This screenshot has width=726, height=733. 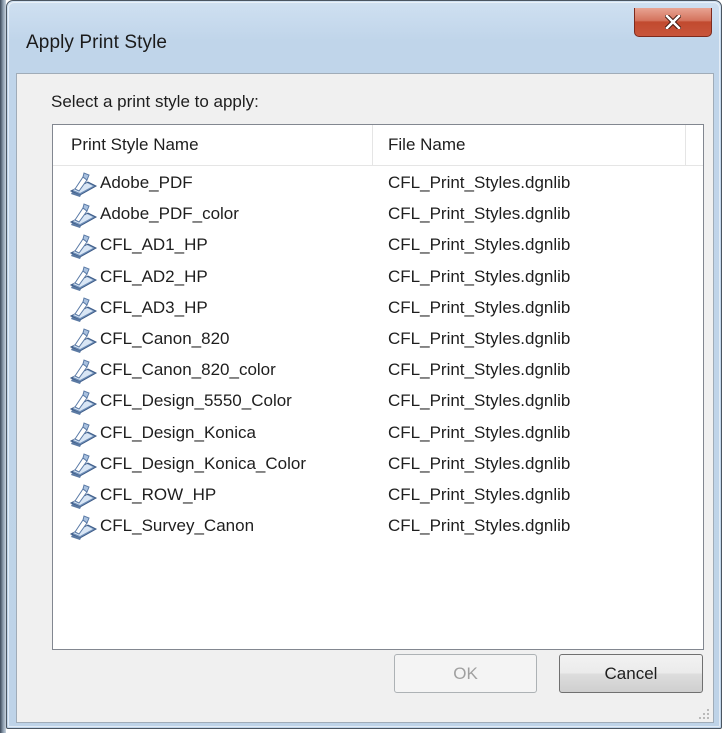 What do you see at coordinates (165, 338) in the screenshot?
I see `print-style-name: CFL_Canon_820` at bounding box center [165, 338].